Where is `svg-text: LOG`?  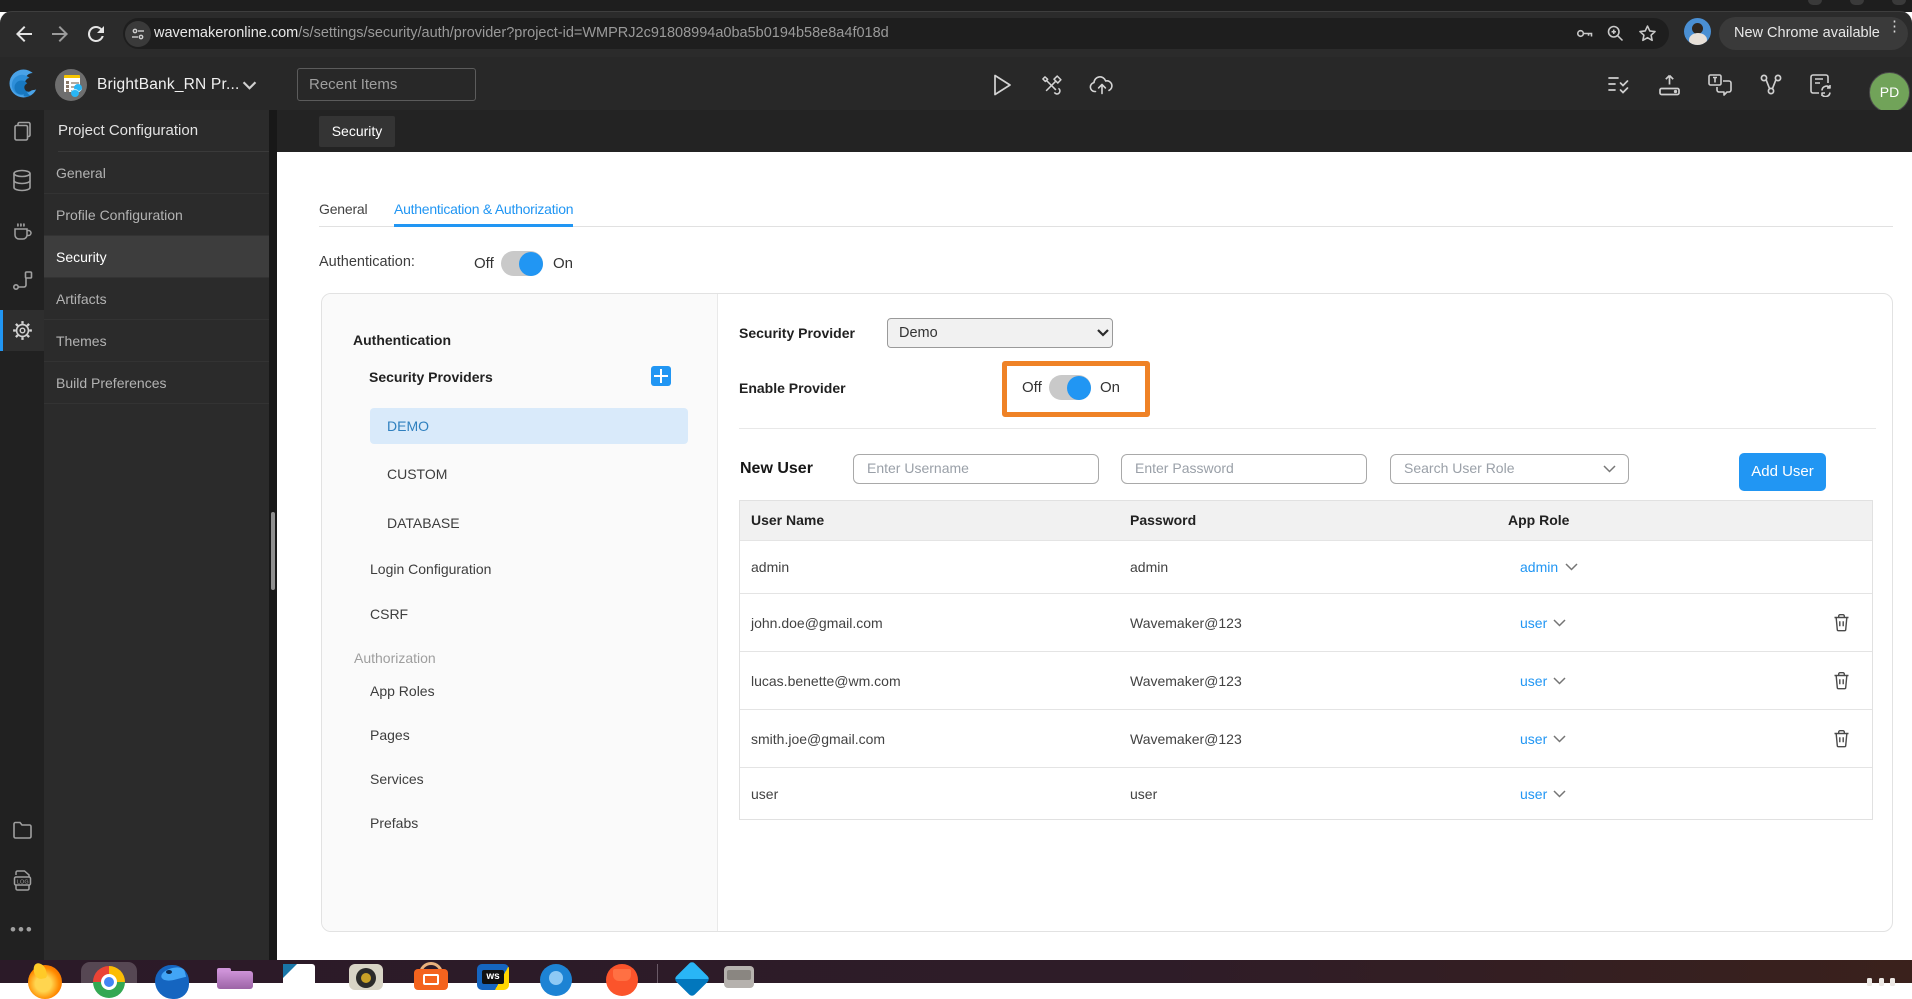
svg-text: LOG is located at coordinates (23, 883).